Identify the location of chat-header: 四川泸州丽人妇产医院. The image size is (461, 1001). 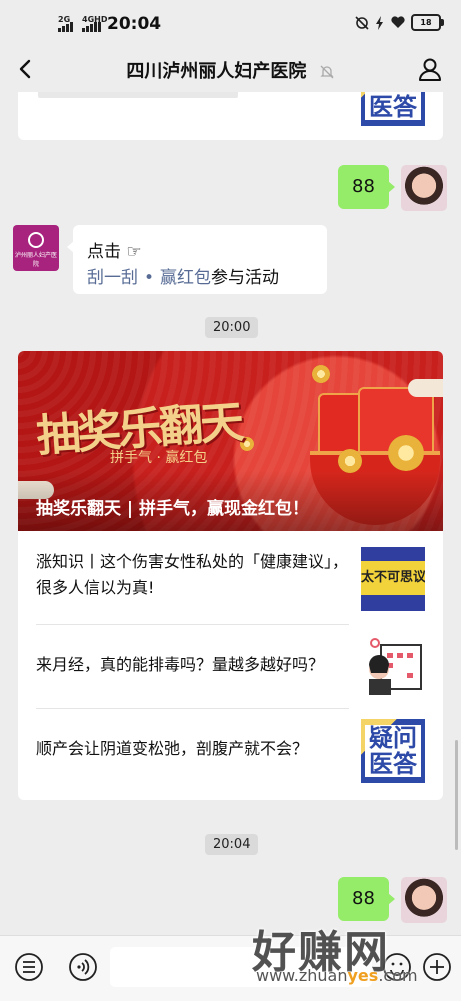
(230, 70).